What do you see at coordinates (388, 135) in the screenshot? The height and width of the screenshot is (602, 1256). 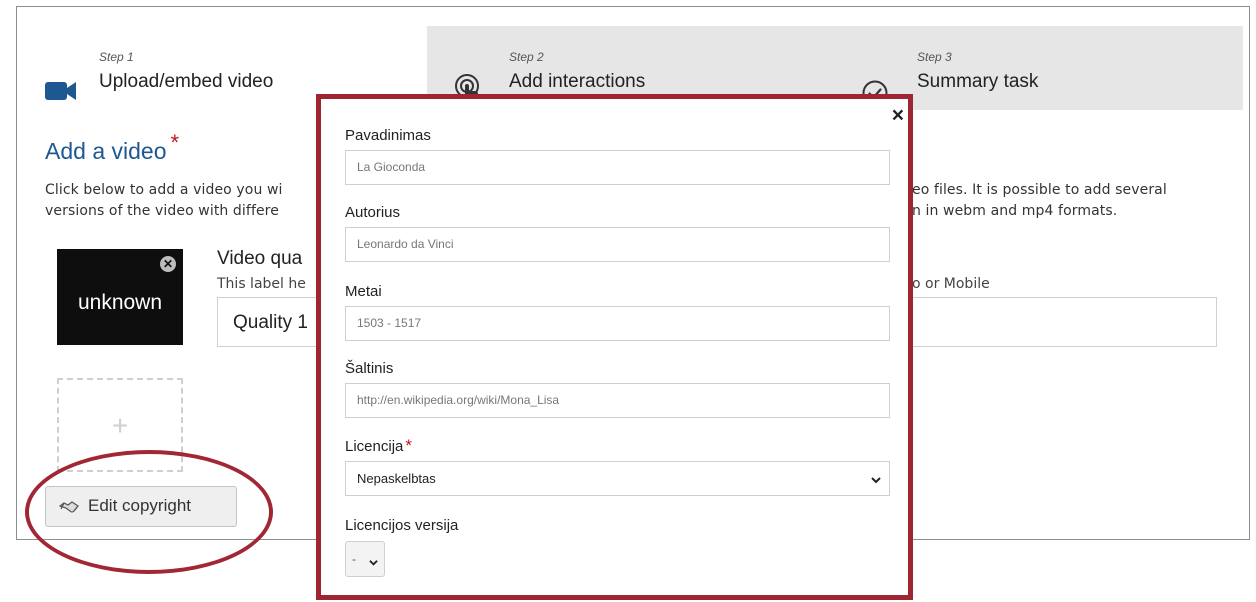 I see `title-field-label: Pavadinimas` at bounding box center [388, 135].